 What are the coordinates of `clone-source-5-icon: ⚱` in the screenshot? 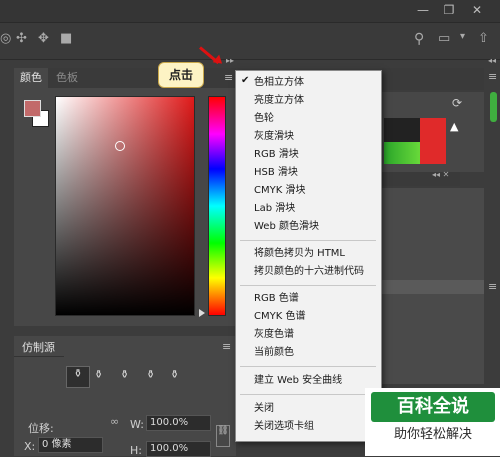 It's located at (174, 374).